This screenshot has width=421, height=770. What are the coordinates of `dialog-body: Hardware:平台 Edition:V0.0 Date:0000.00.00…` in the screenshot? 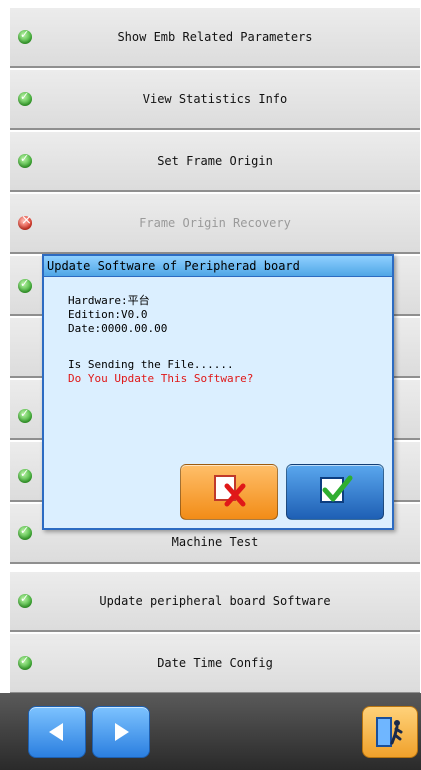 It's located at (160, 340).